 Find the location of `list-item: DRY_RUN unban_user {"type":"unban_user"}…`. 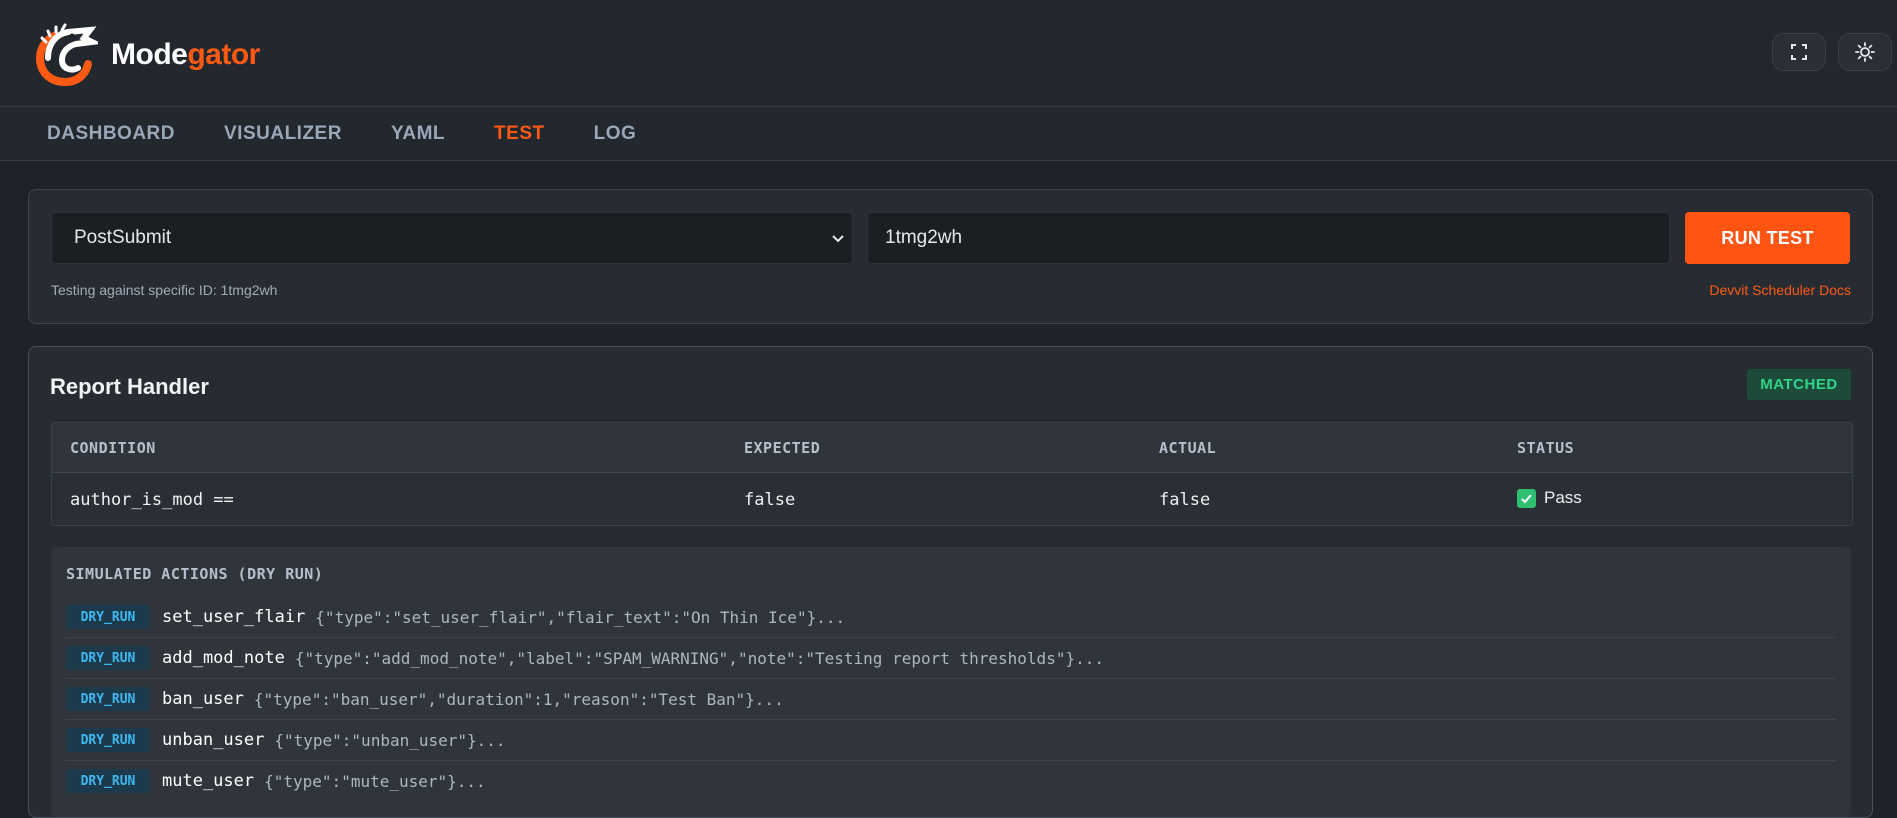

list-item: DRY_RUN unban_user {"type":"unban_user"}… is located at coordinates (951, 740).